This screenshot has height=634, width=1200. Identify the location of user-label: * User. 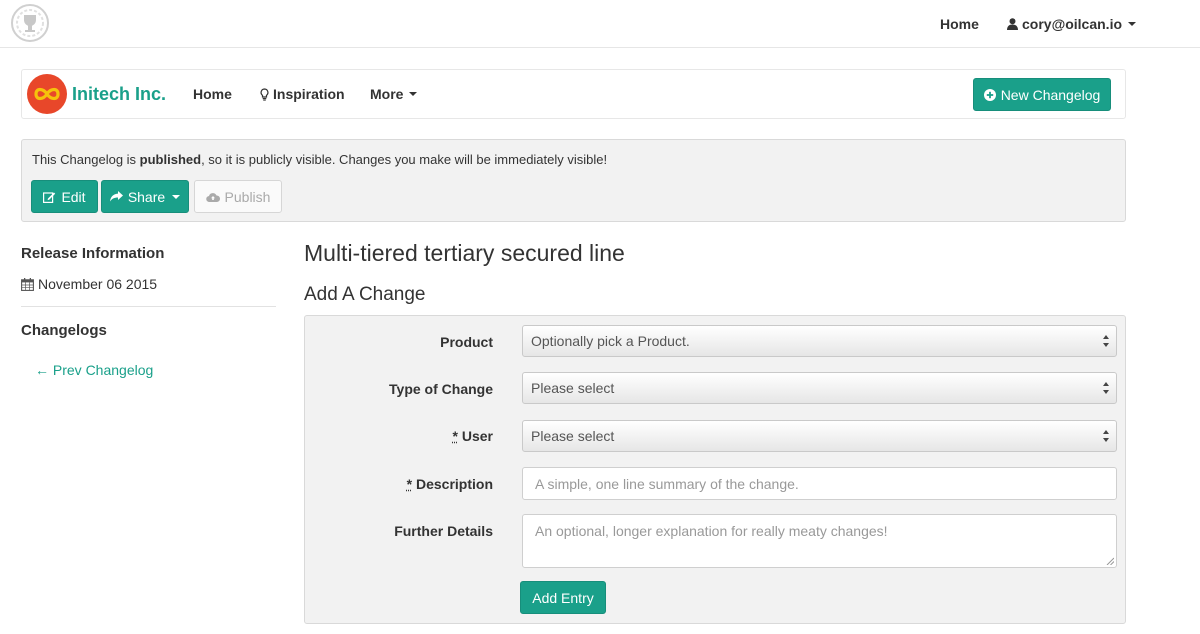
(473, 436).